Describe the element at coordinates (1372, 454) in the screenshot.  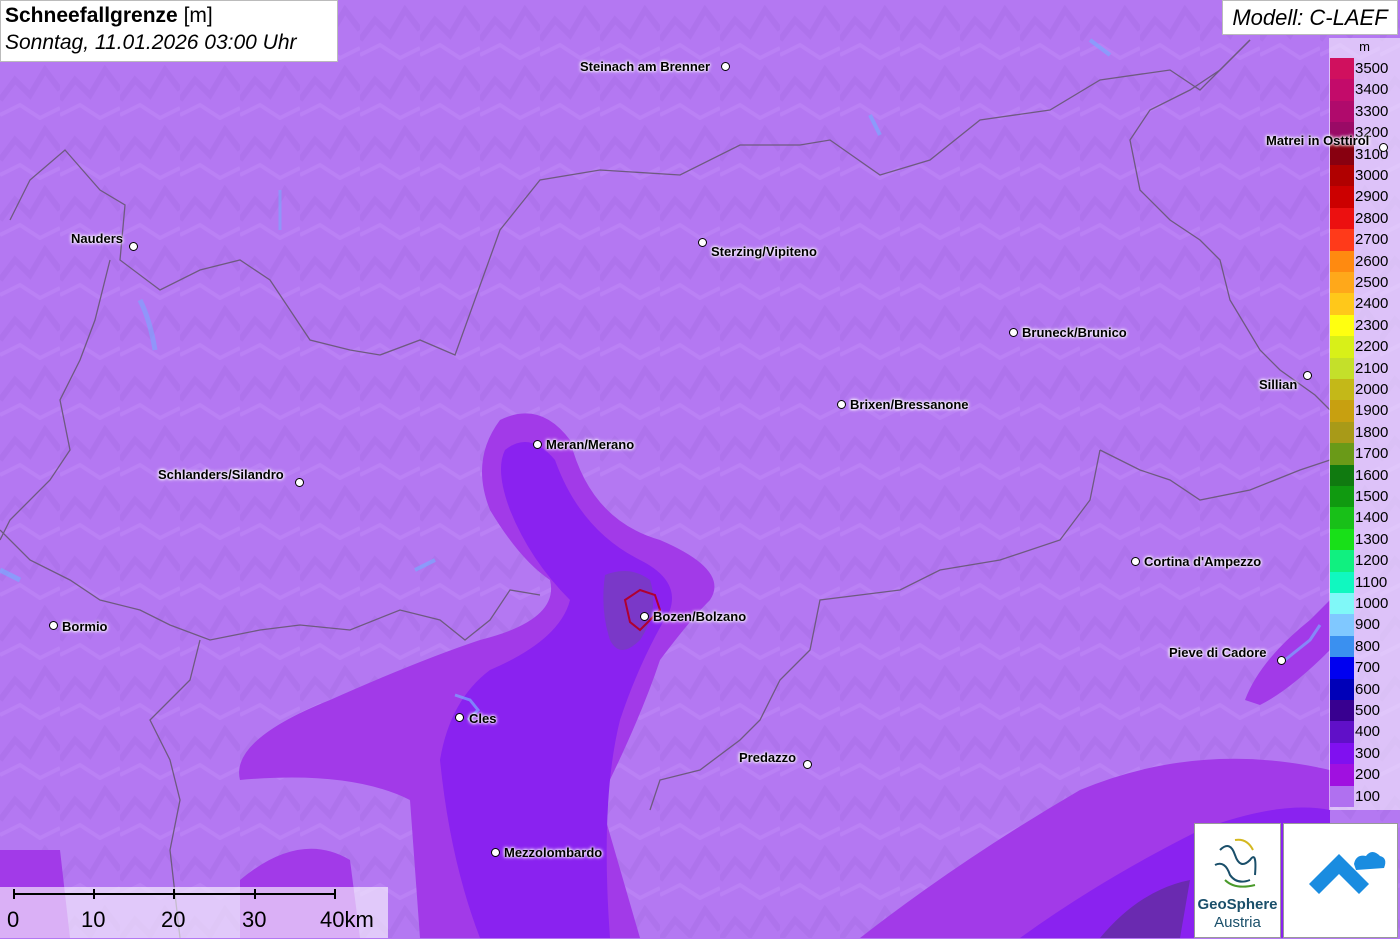
I see `legend-label: 1700` at that location.